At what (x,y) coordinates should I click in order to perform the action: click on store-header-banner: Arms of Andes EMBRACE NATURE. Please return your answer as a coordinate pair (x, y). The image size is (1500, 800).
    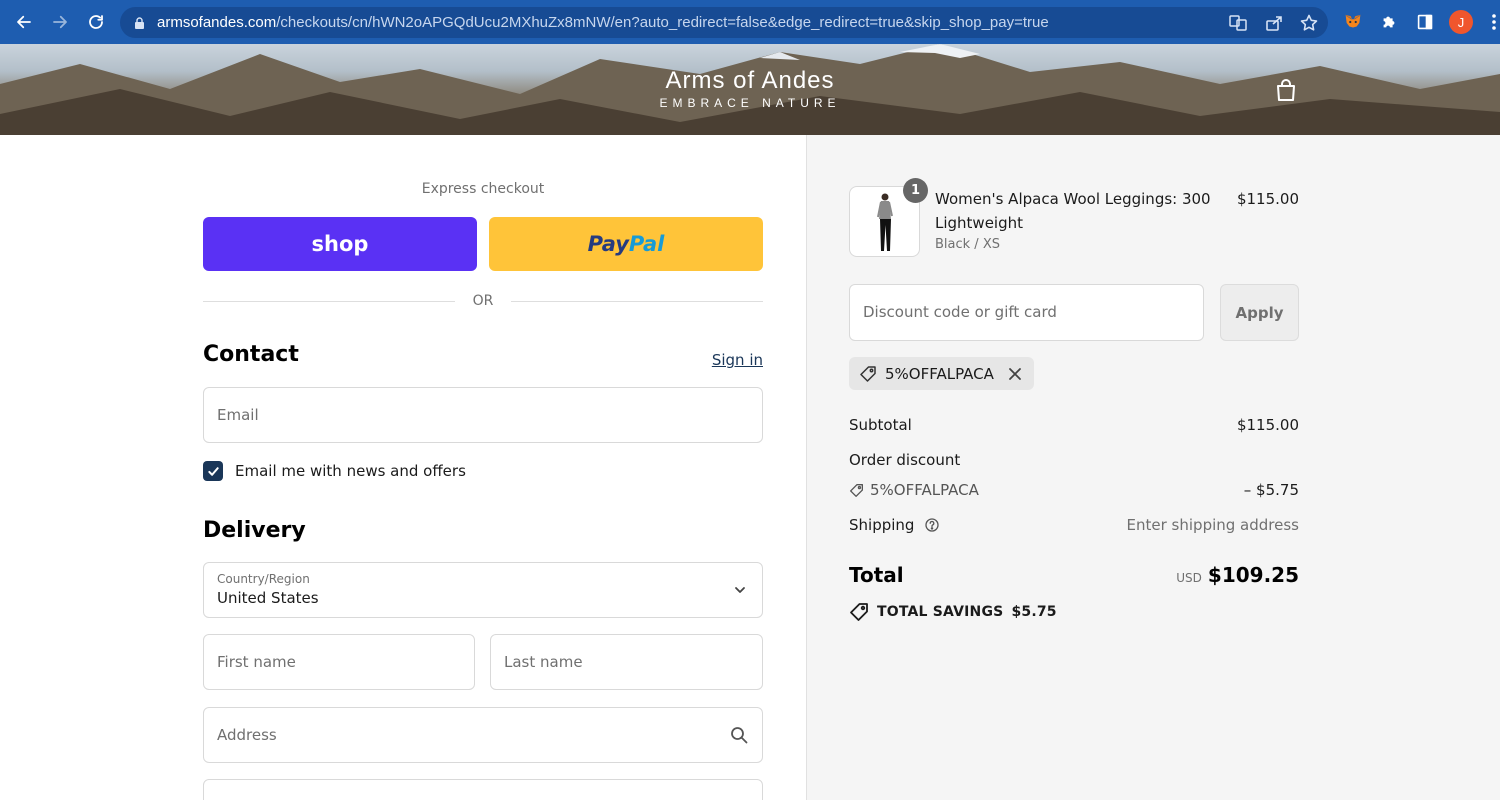
    Looking at the image, I should click on (750, 89).